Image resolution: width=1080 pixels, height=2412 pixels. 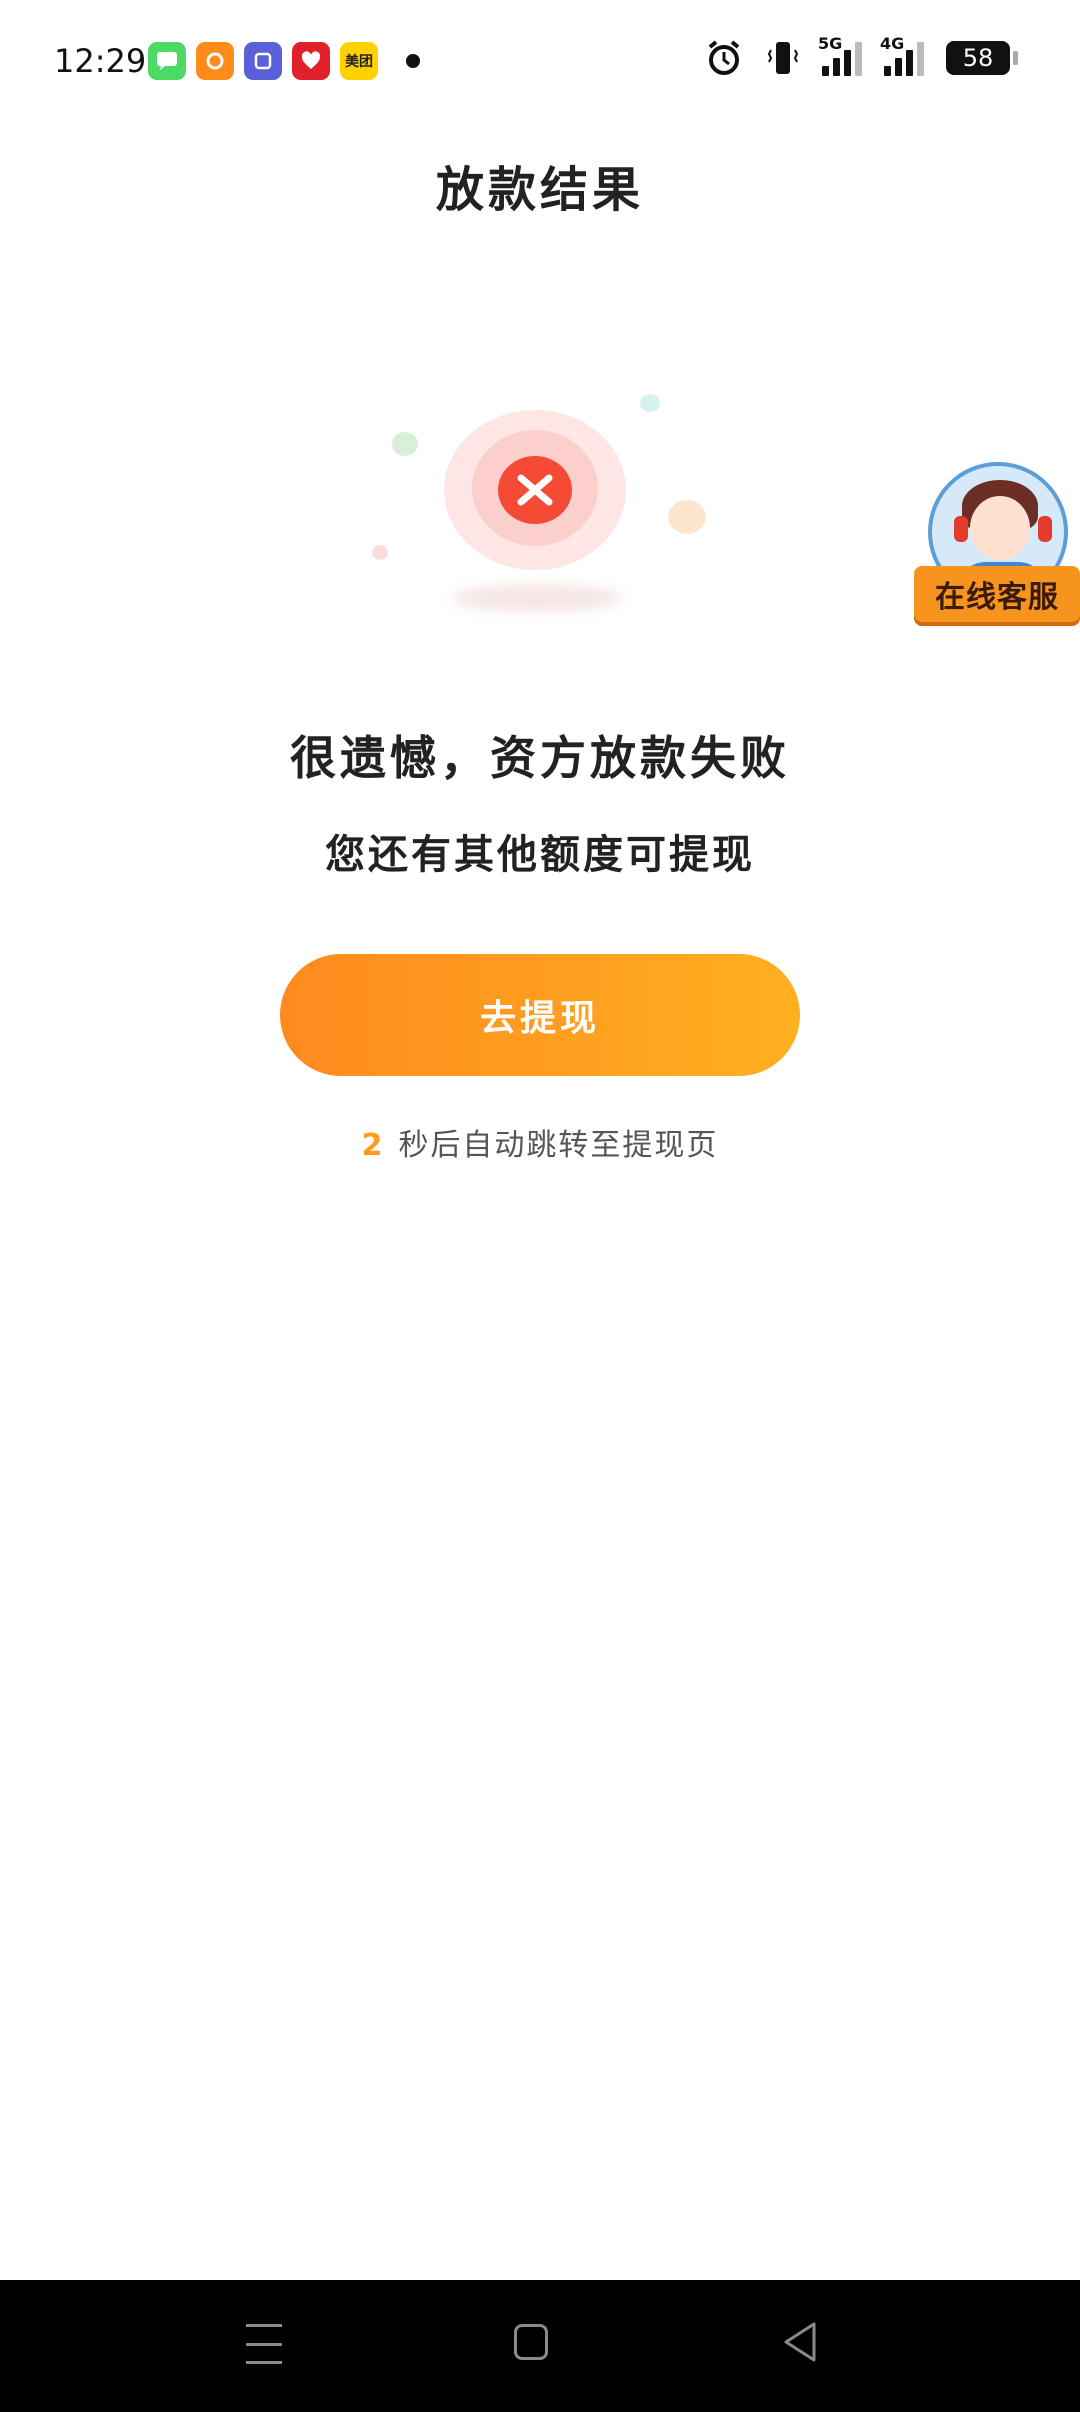 I want to click on system-nav-bar, so click(x=540, y=2346).